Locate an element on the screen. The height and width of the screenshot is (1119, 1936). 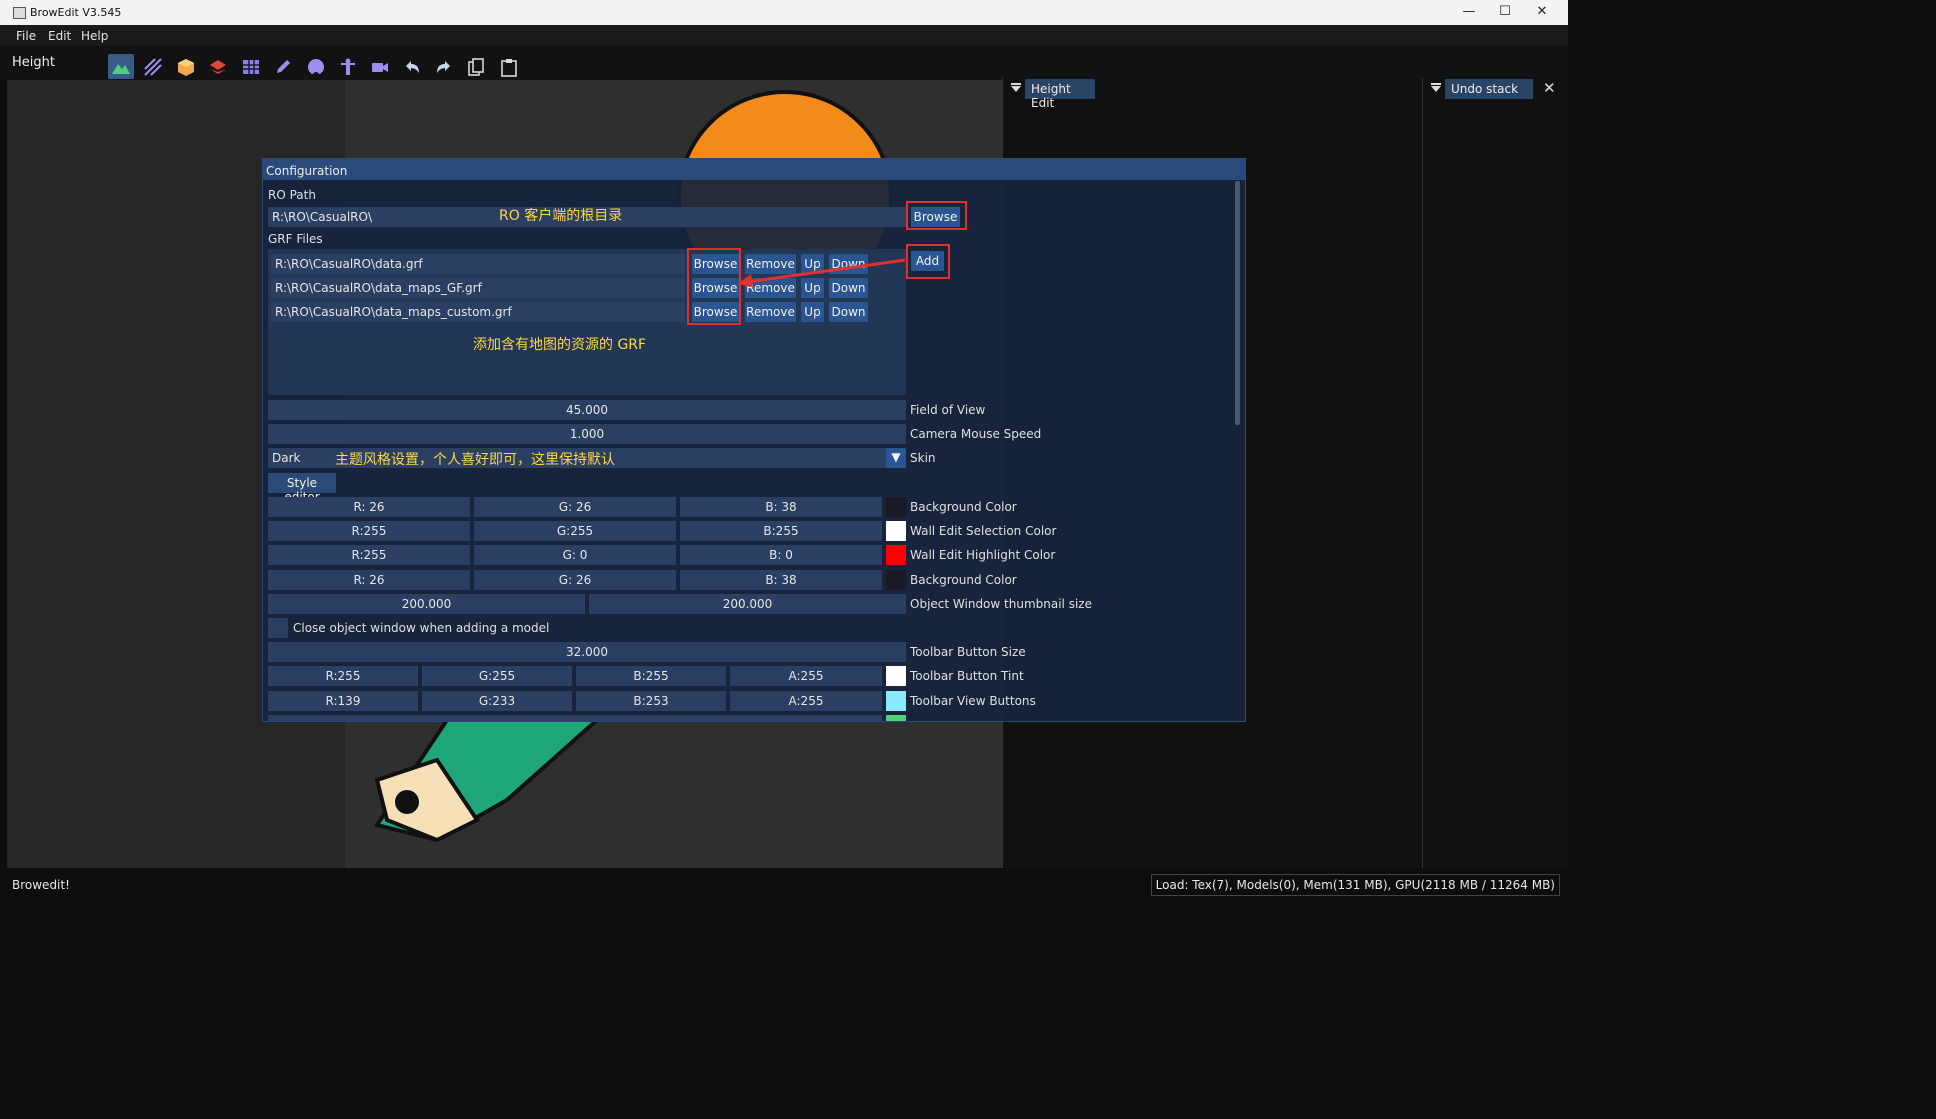
chevron-down-icon: ▼ is located at coordinates (896, 458).